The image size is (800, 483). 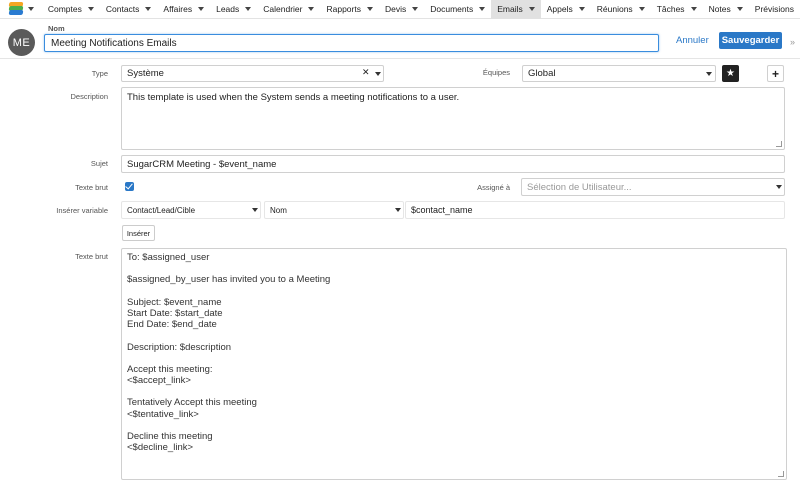 I want to click on plain-text-checkbox, so click(x=129, y=186).